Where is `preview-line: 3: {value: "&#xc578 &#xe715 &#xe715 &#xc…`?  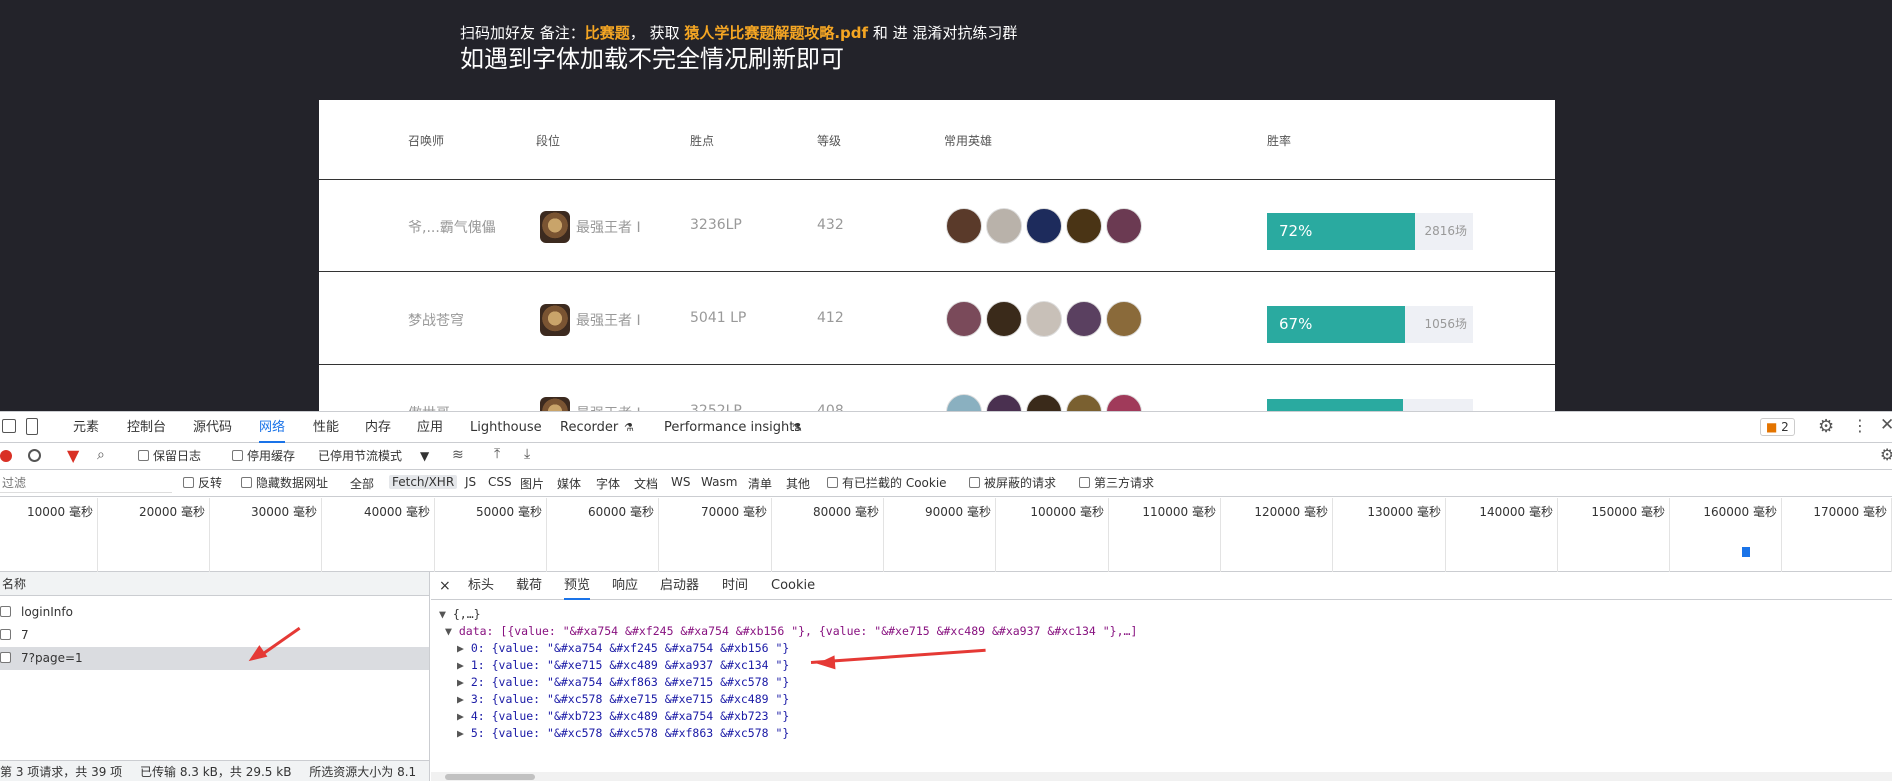
preview-line: 3: {value: "&#xc578 &#xe715 &#xe715 &#xc… is located at coordinates (630, 699).